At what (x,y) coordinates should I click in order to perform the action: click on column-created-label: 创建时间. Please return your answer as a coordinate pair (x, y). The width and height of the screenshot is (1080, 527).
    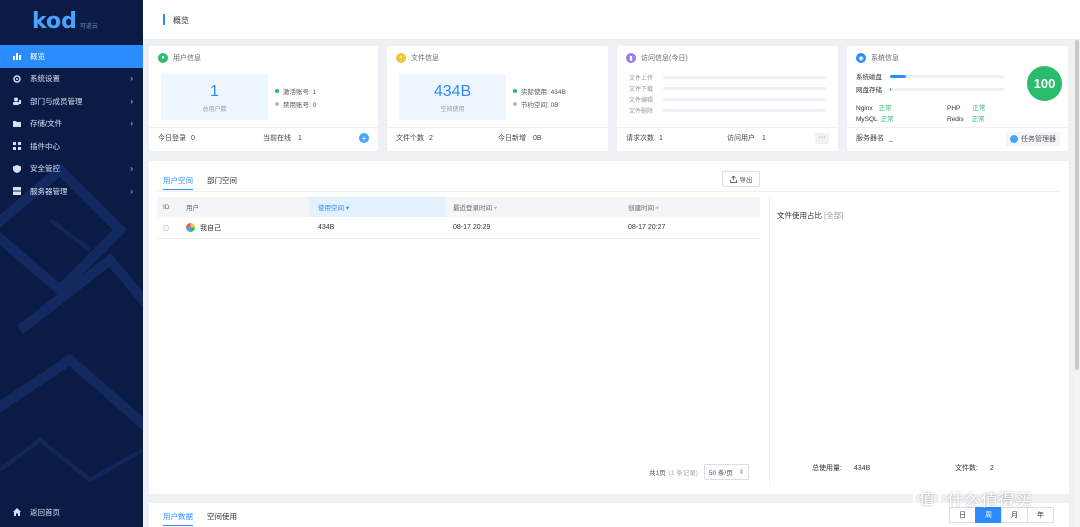
    Looking at the image, I should click on (641, 208).